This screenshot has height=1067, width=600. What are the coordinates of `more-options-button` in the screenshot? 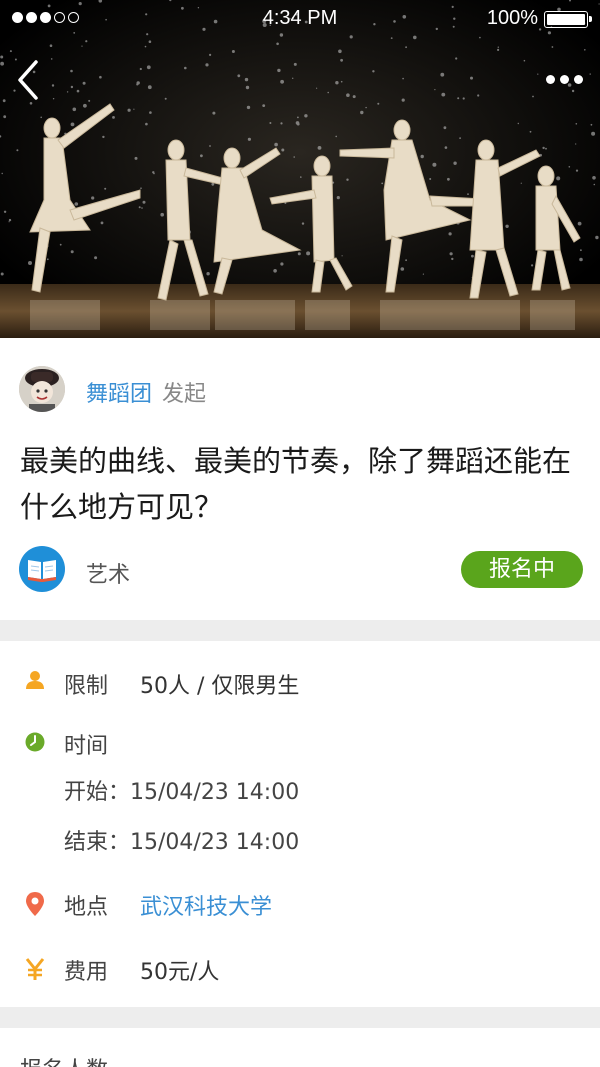 It's located at (564, 79).